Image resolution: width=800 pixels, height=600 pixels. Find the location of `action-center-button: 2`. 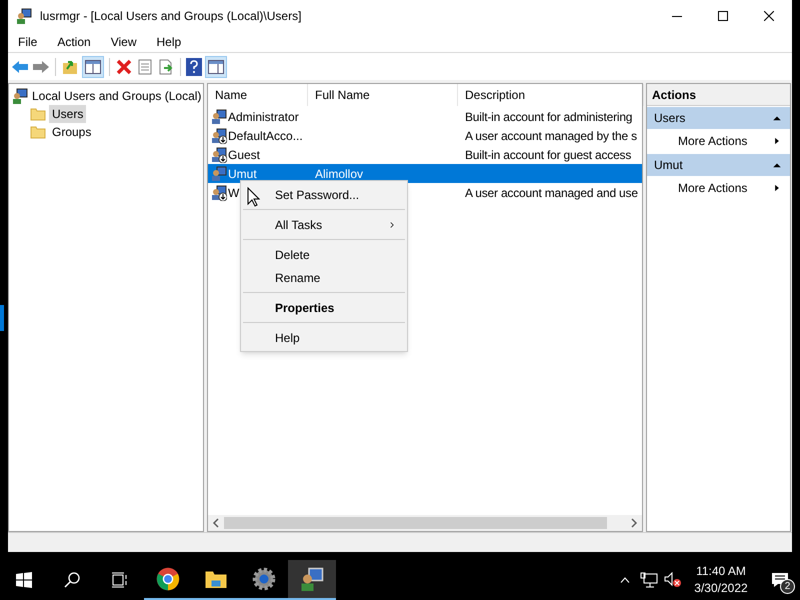

action-center-button: 2 is located at coordinates (780, 580).